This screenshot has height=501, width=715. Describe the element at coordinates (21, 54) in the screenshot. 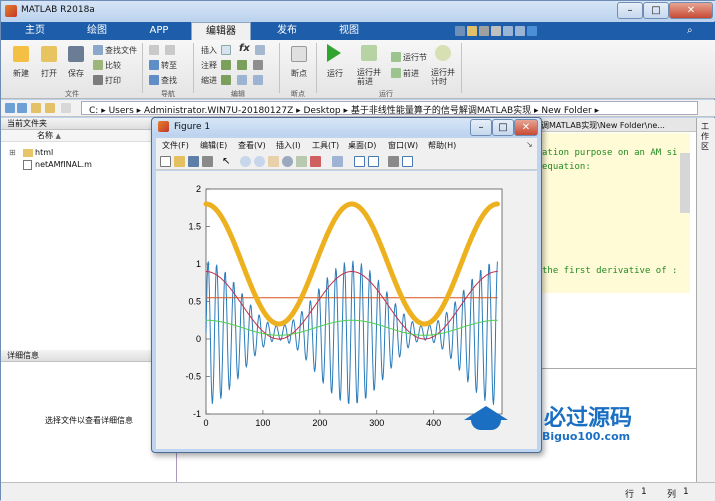

I see `new-icon` at that location.